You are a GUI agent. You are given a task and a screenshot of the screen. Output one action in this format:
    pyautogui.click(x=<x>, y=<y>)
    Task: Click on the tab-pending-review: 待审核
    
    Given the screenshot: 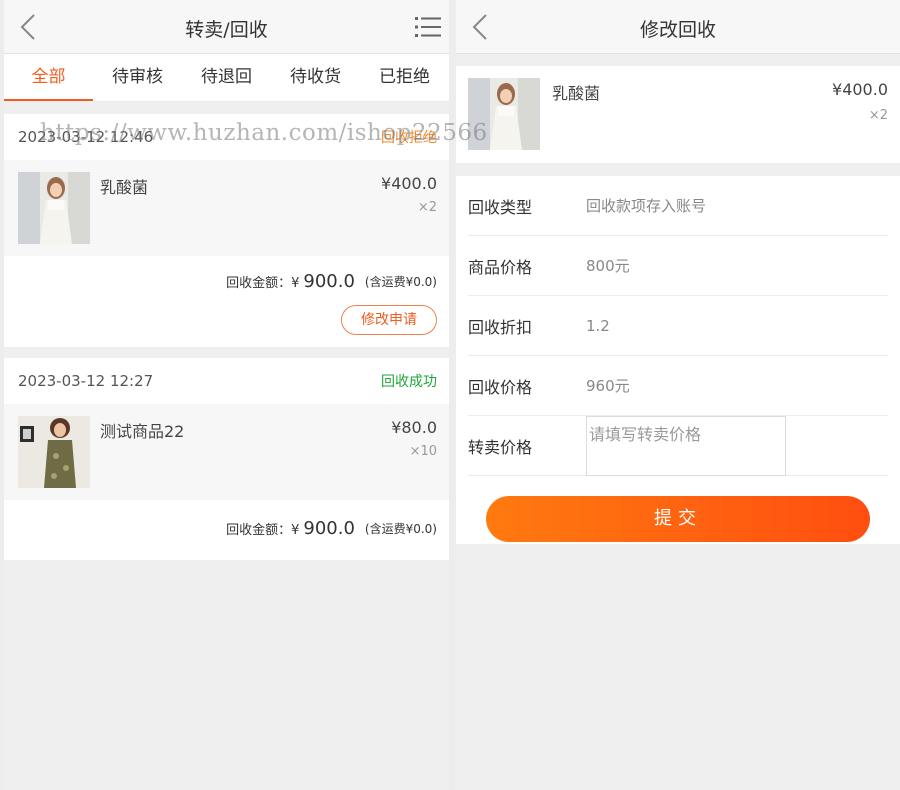 What is the action you would take?
    pyautogui.click(x=137, y=77)
    